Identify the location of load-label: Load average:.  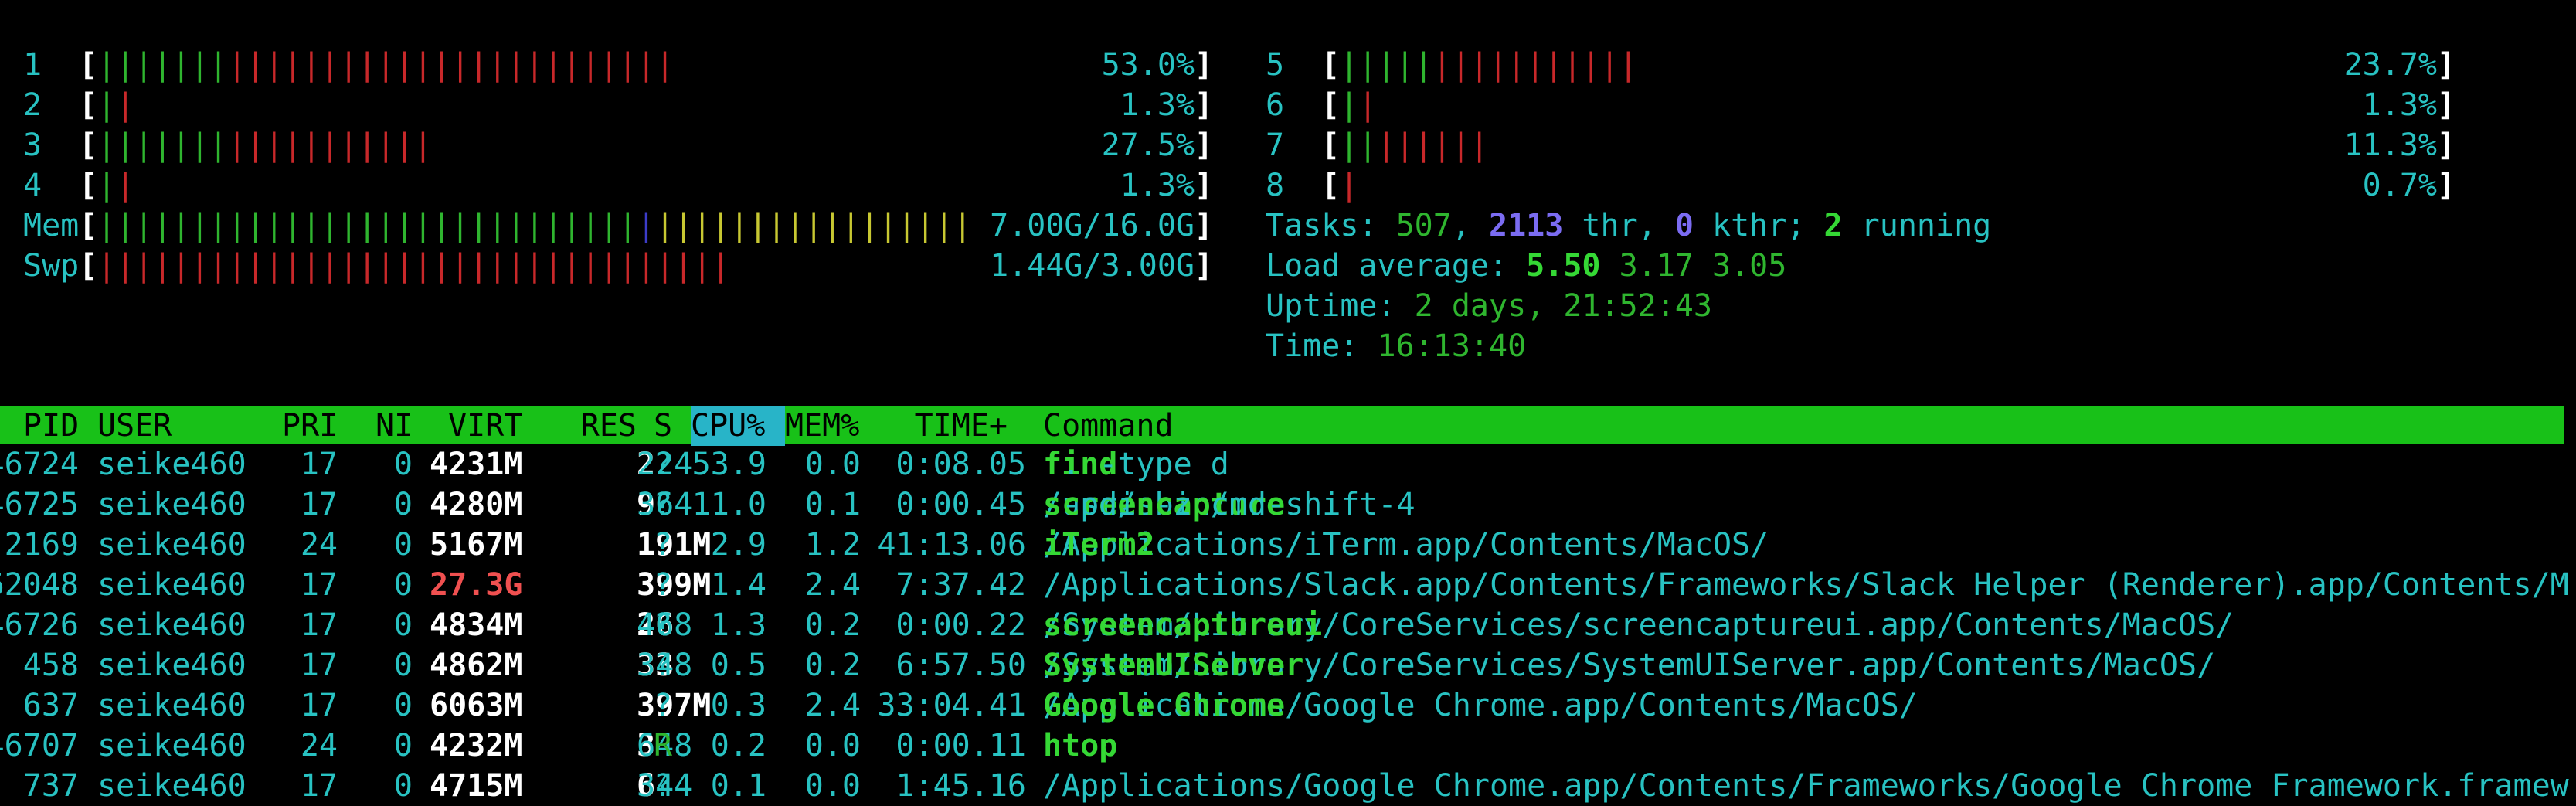
(1396, 266).